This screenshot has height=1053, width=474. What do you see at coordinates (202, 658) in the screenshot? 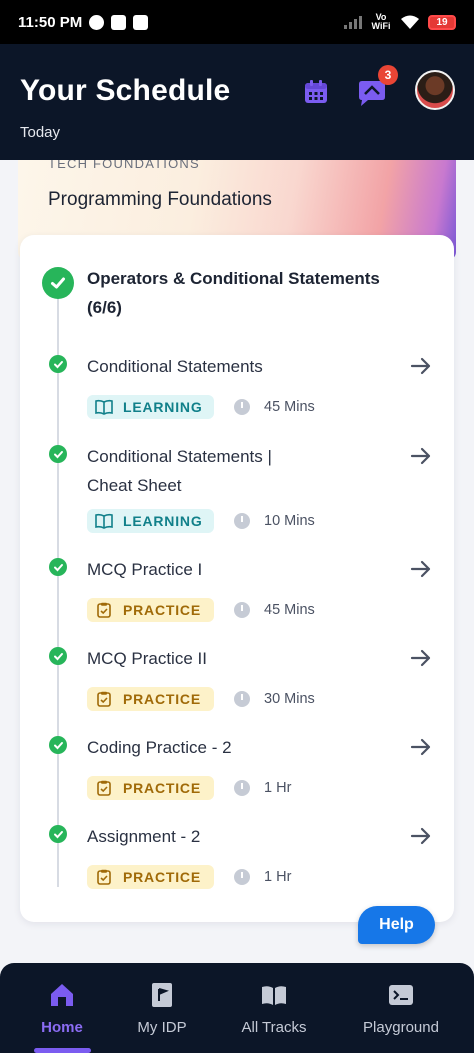
I see `item-title: MCQ Practice II` at bounding box center [202, 658].